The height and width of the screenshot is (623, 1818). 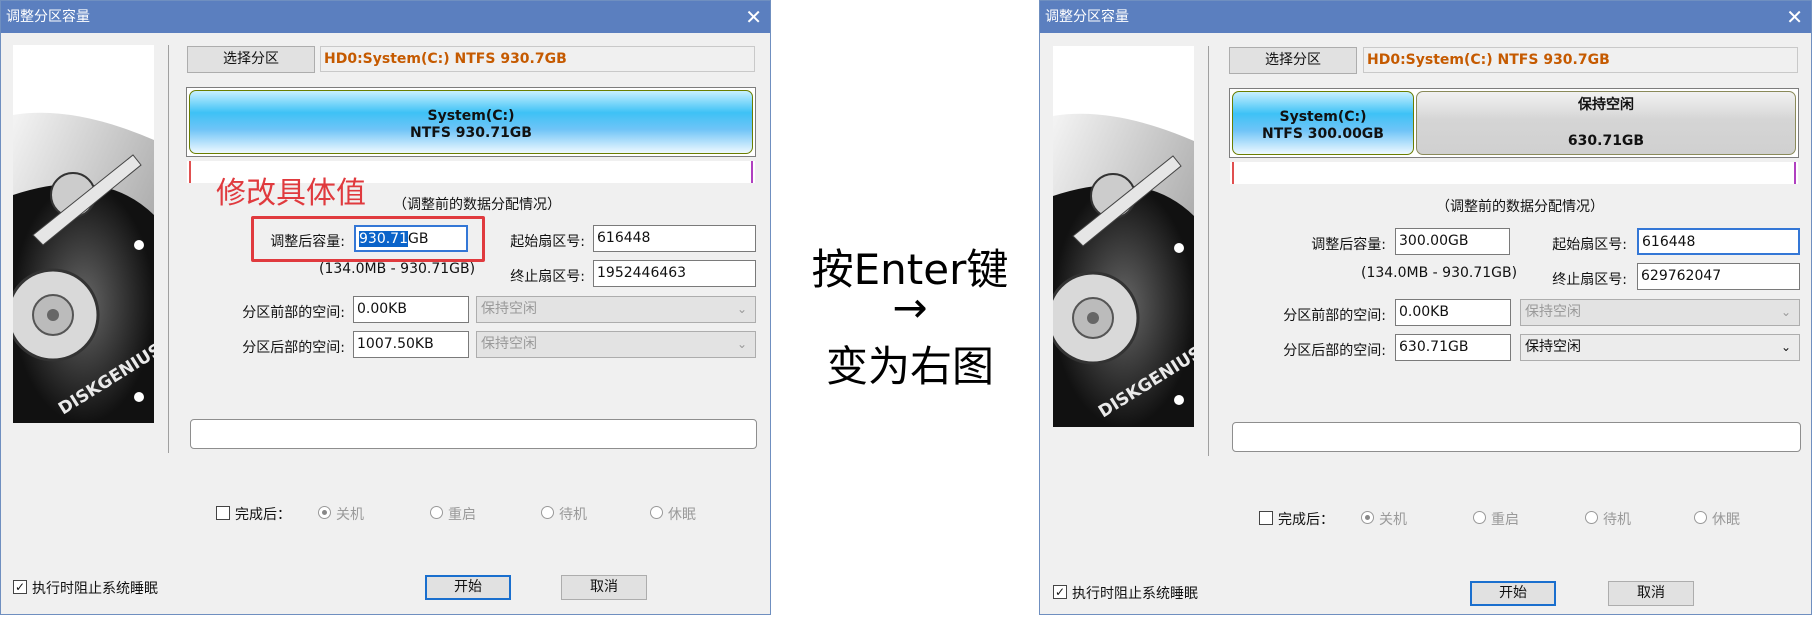 What do you see at coordinates (418, 239) in the screenshot?
I see `size-unit-text: GB` at bounding box center [418, 239].